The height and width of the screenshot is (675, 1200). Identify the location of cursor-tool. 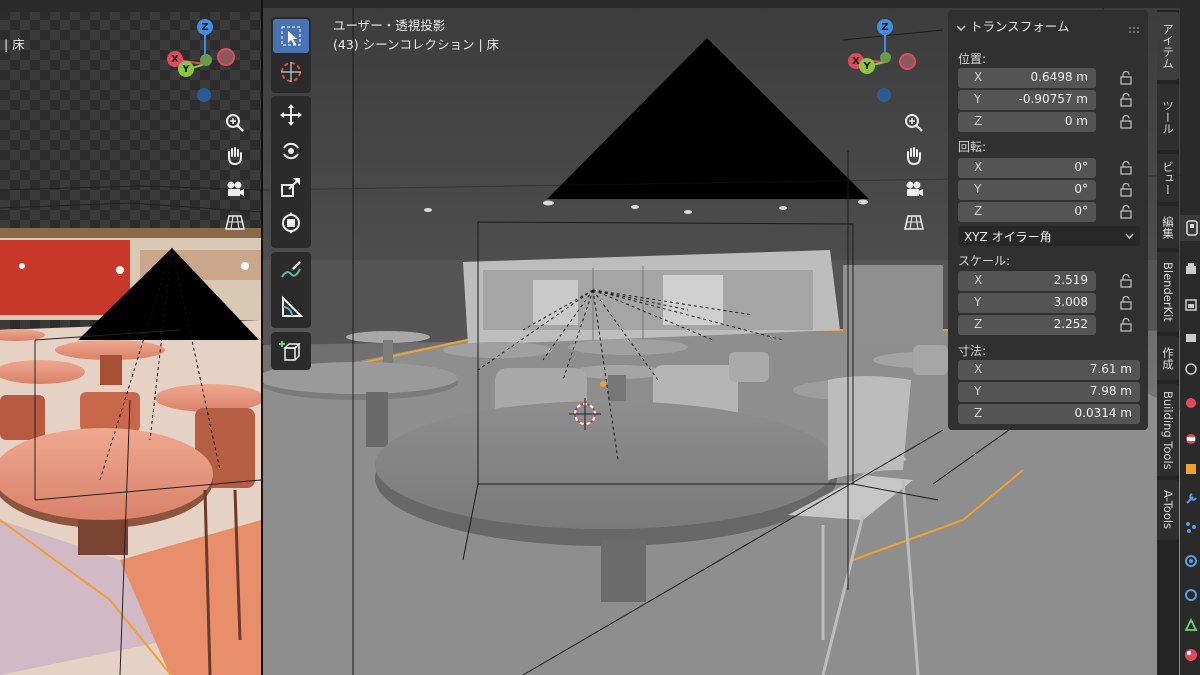
(291, 72).